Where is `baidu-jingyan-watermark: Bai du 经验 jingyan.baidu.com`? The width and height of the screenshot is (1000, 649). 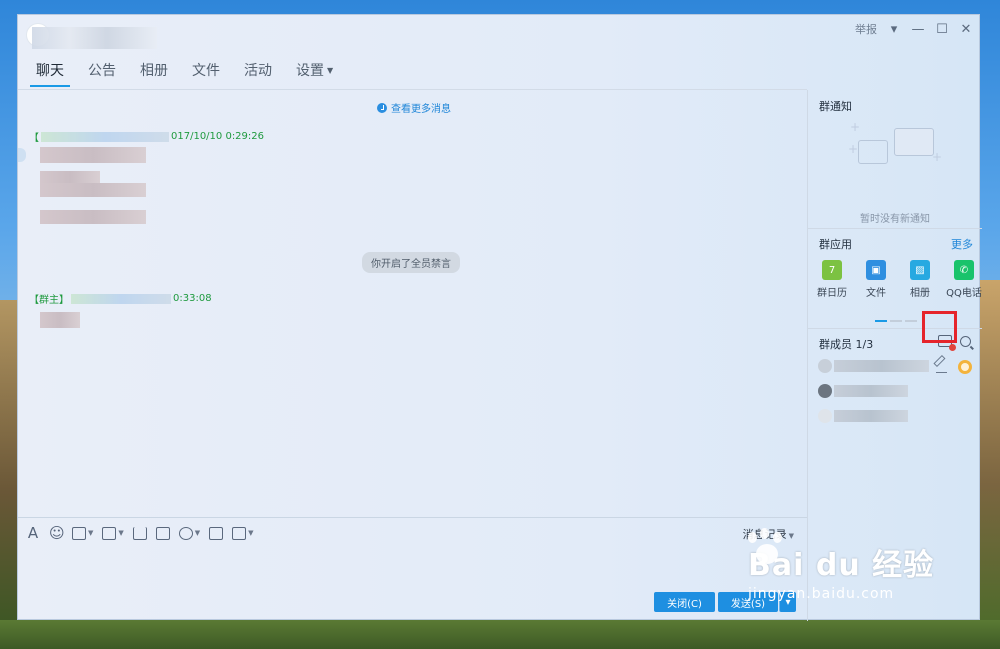 baidu-jingyan-watermark: Bai du 经验 jingyan.baidu.com is located at coordinates (841, 565).